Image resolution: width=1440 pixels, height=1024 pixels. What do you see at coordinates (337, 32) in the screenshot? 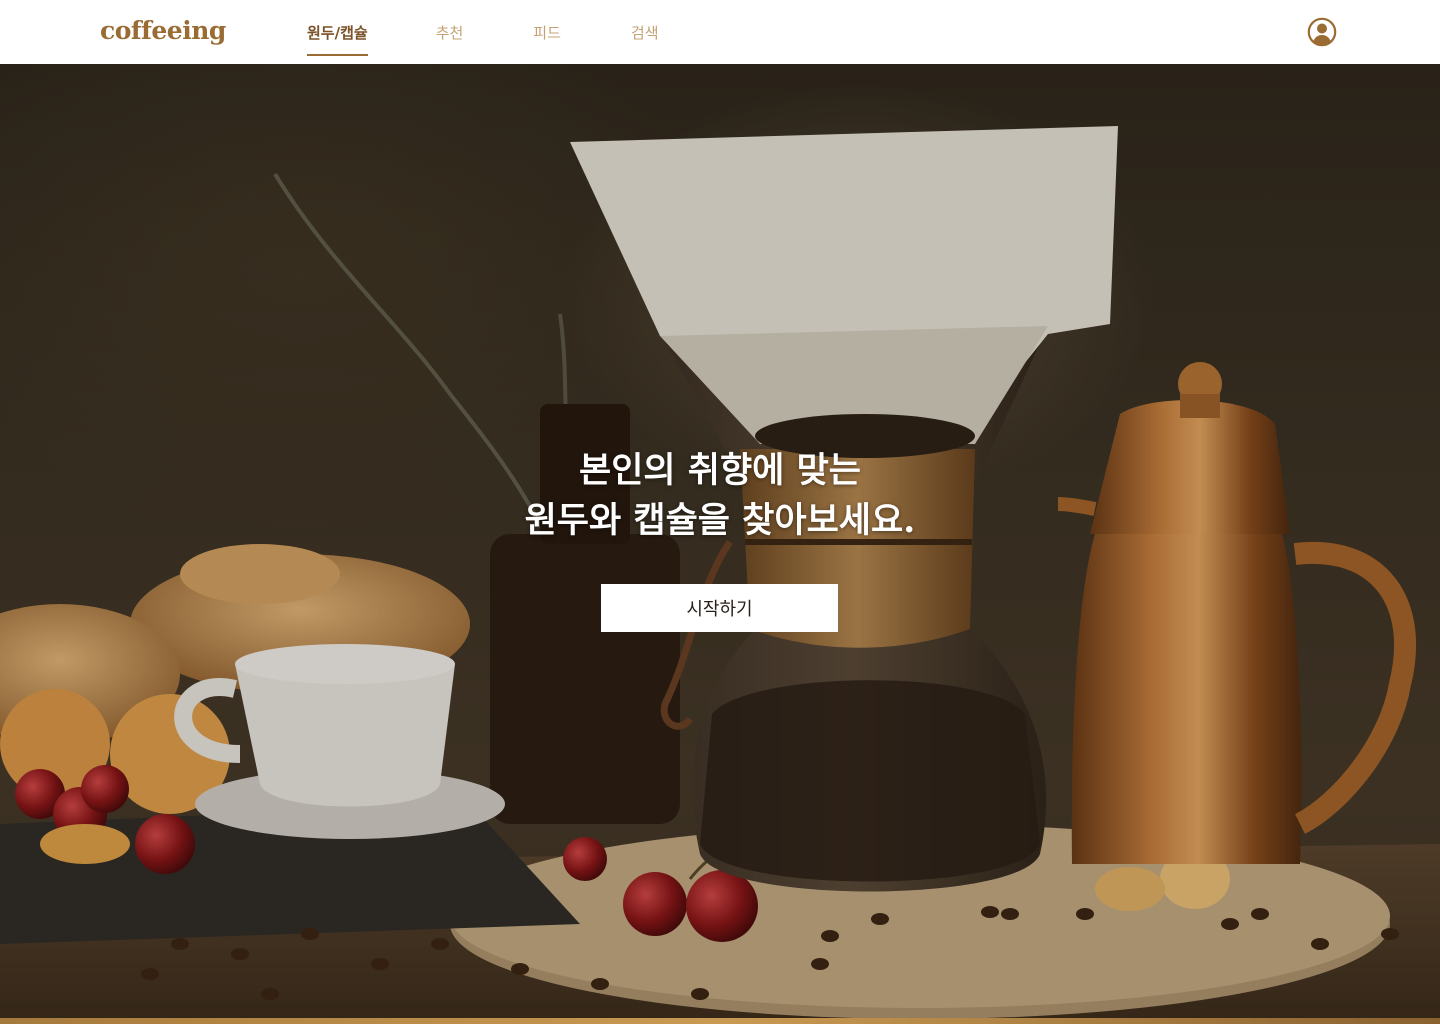
I see `nav-item-beans-capsules: 원두/캡슐` at bounding box center [337, 32].